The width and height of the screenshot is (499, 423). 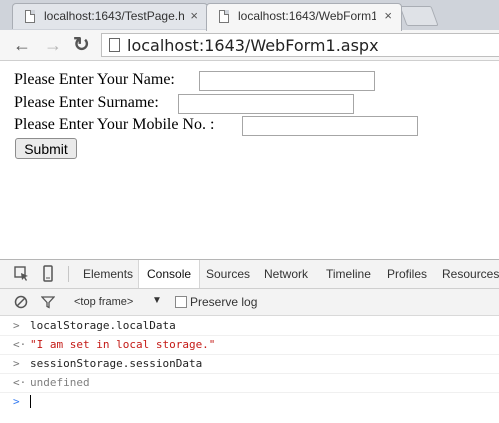 What do you see at coordinates (108, 274) in the screenshot?
I see `tab-elements: Elements` at bounding box center [108, 274].